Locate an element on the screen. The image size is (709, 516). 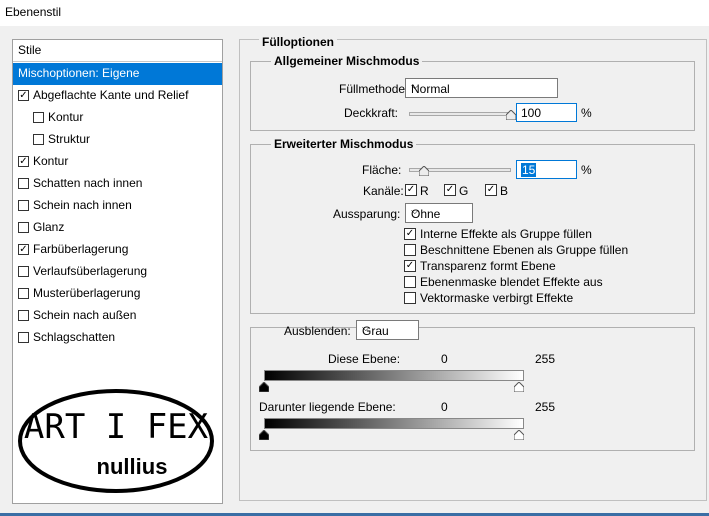
this-layer-min: 0 is located at coordinates (444, 359).